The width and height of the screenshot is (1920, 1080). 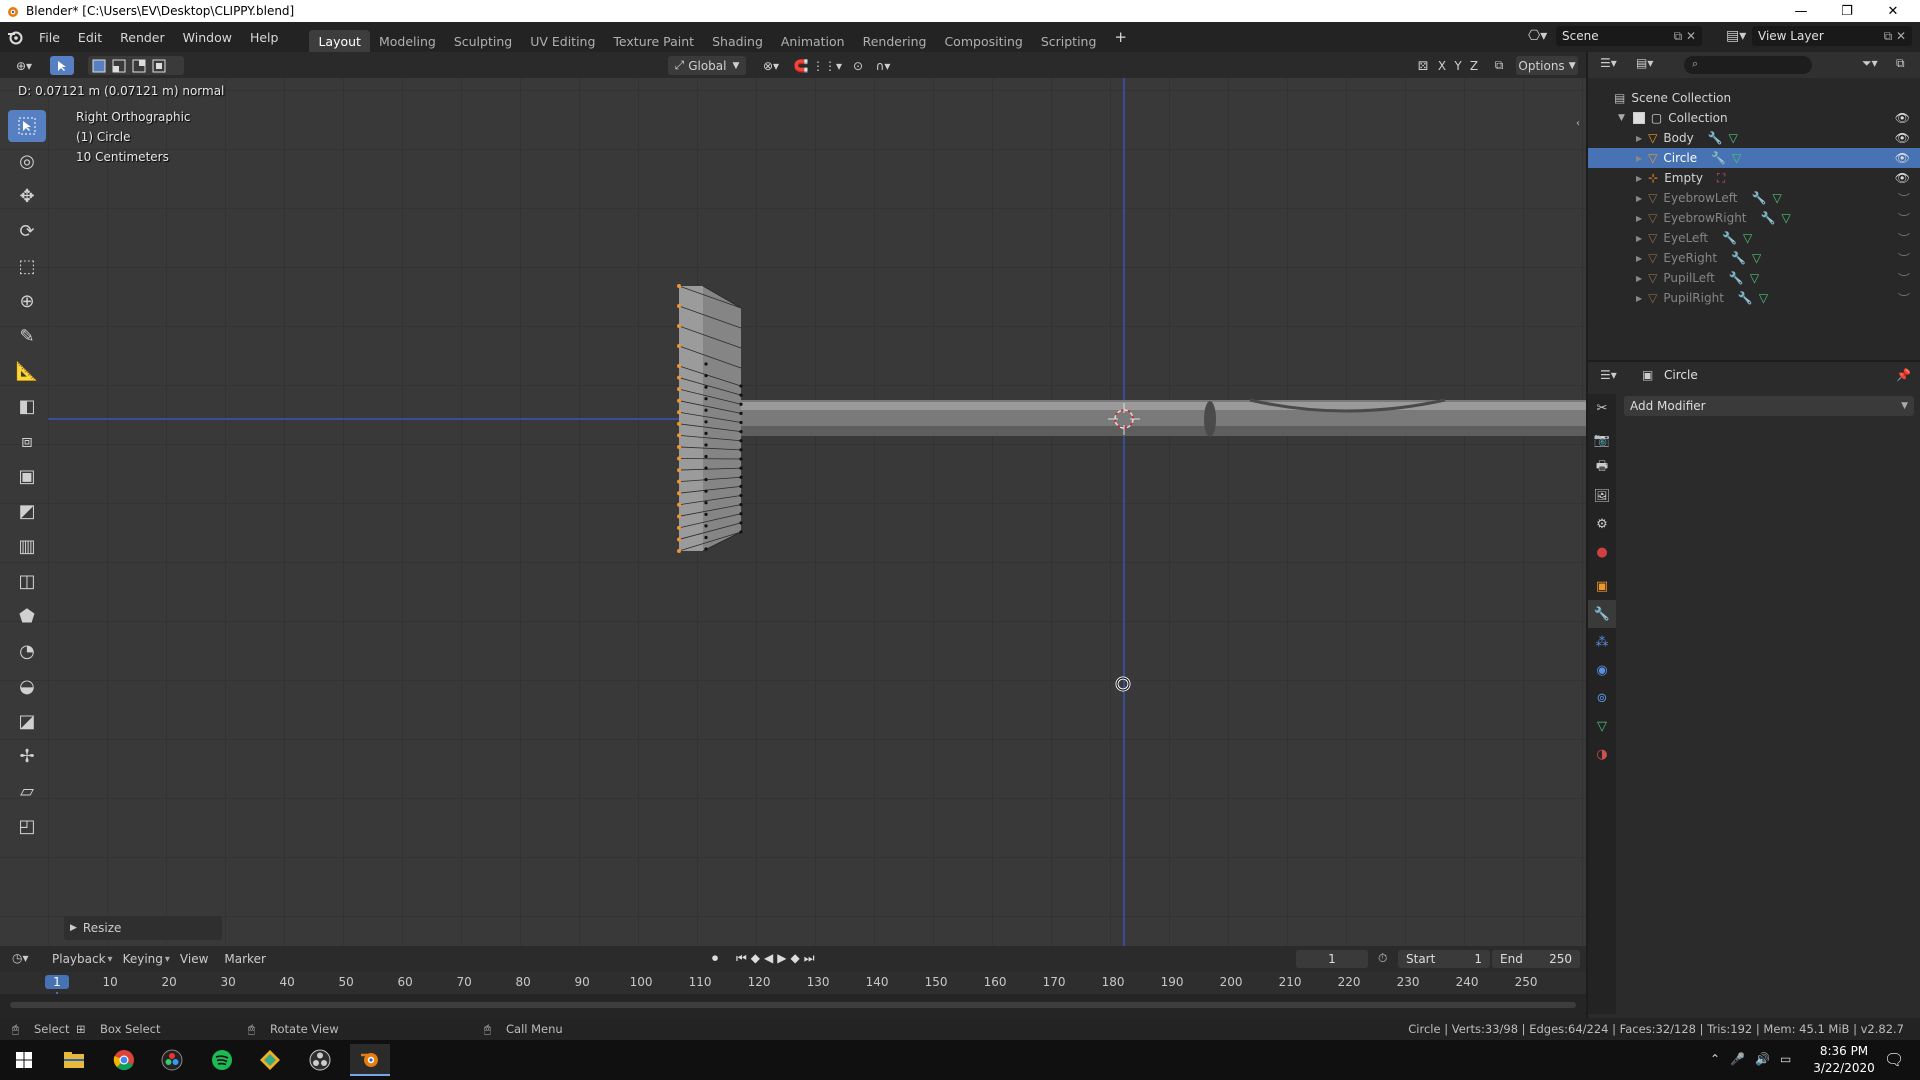 I want to click on scene-icon: ⎔▾, so click(x=1537, y=36).